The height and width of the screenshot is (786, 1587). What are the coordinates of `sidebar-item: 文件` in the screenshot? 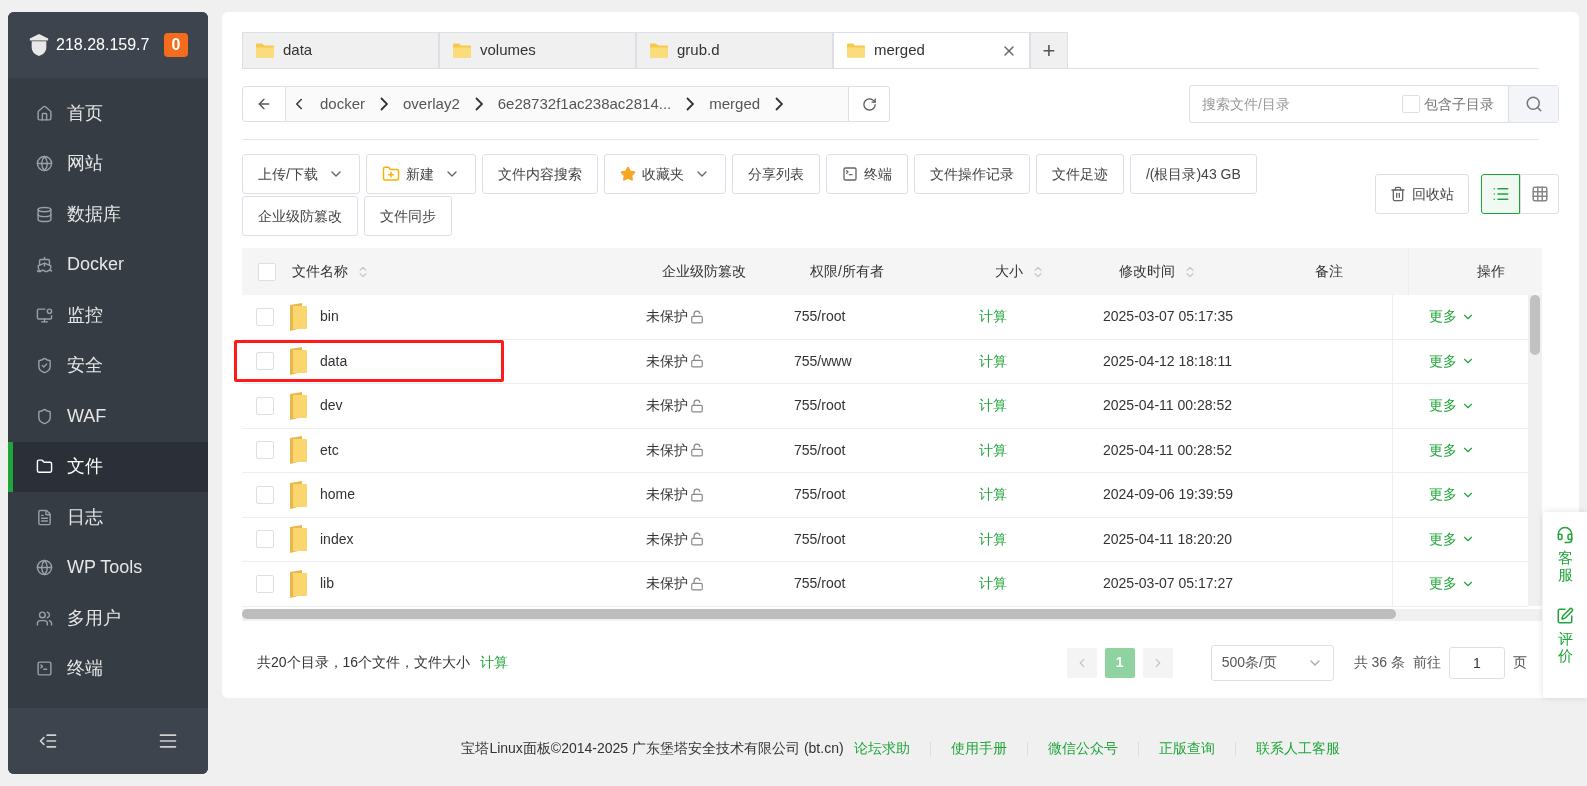 It's located at (108, 466).